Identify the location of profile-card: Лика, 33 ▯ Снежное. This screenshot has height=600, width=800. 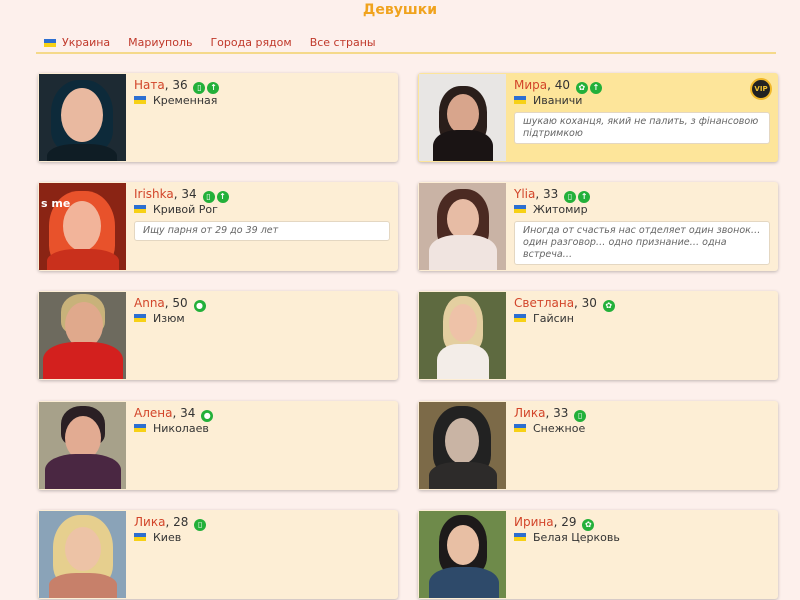
(598, 445).